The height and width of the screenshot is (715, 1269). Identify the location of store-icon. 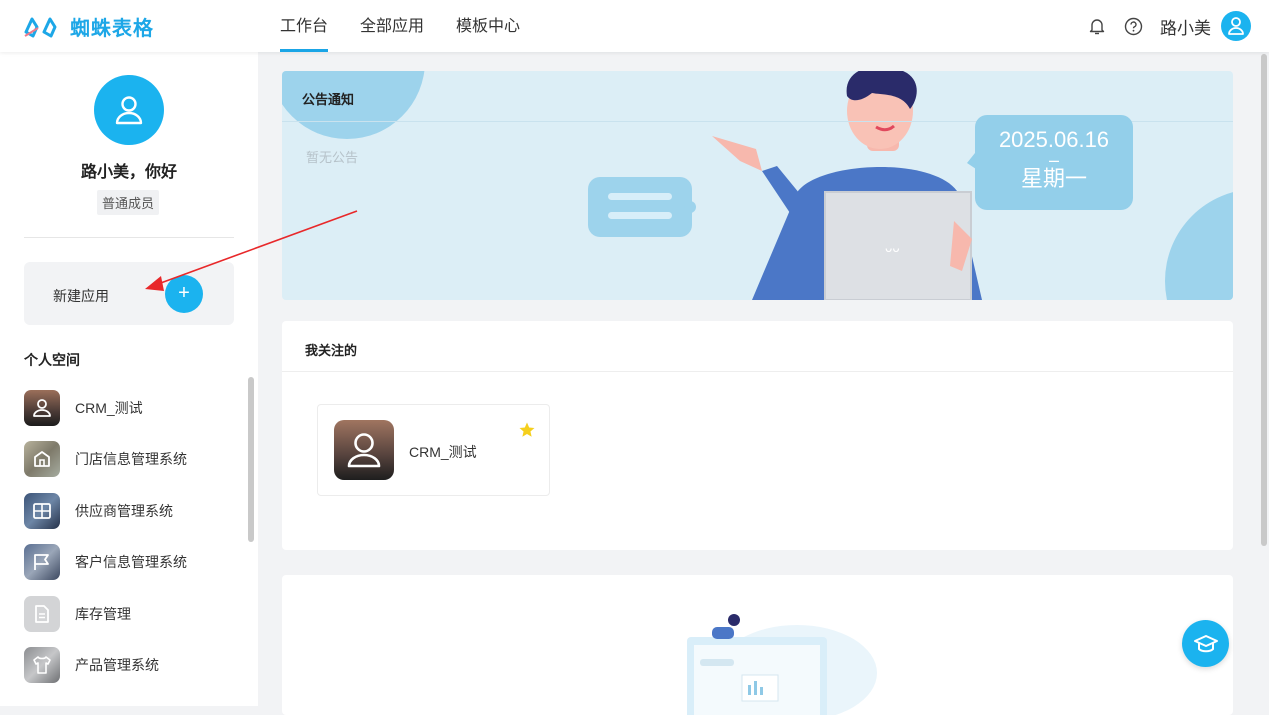
(42, 459).